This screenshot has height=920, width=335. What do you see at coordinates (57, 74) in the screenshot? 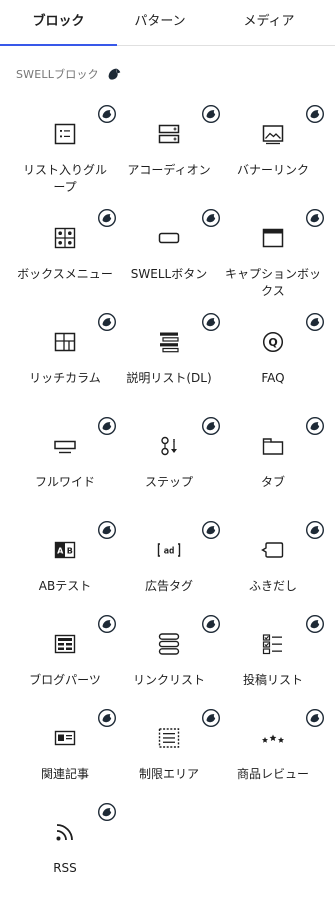
I see `category-title: SWELLブロック` at bounding box center [57, 74].